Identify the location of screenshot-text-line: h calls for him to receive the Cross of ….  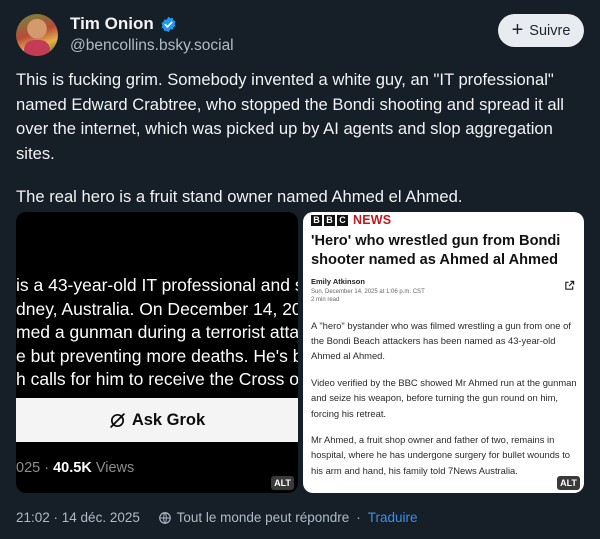
(157, 379).